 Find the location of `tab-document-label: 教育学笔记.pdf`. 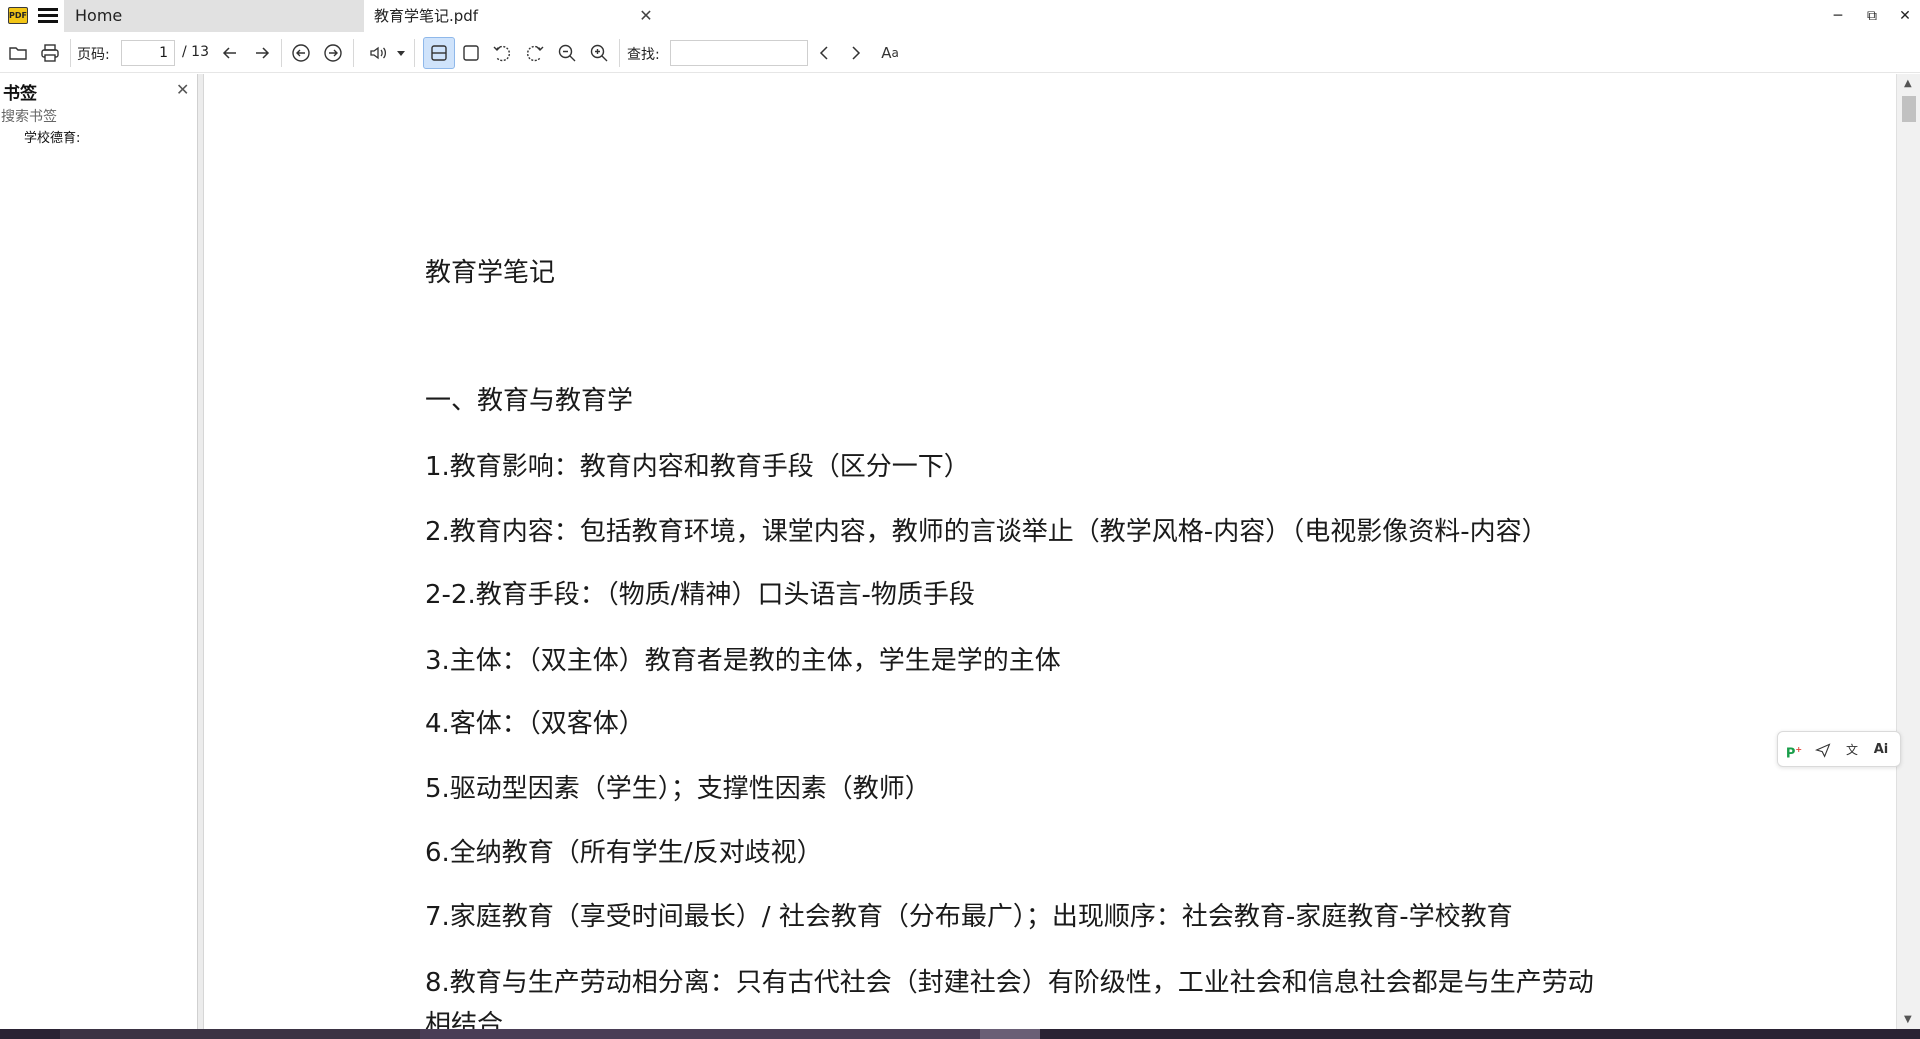

tab-document-label: 教育学笔记.pdf is located at coordinates (426, 16).